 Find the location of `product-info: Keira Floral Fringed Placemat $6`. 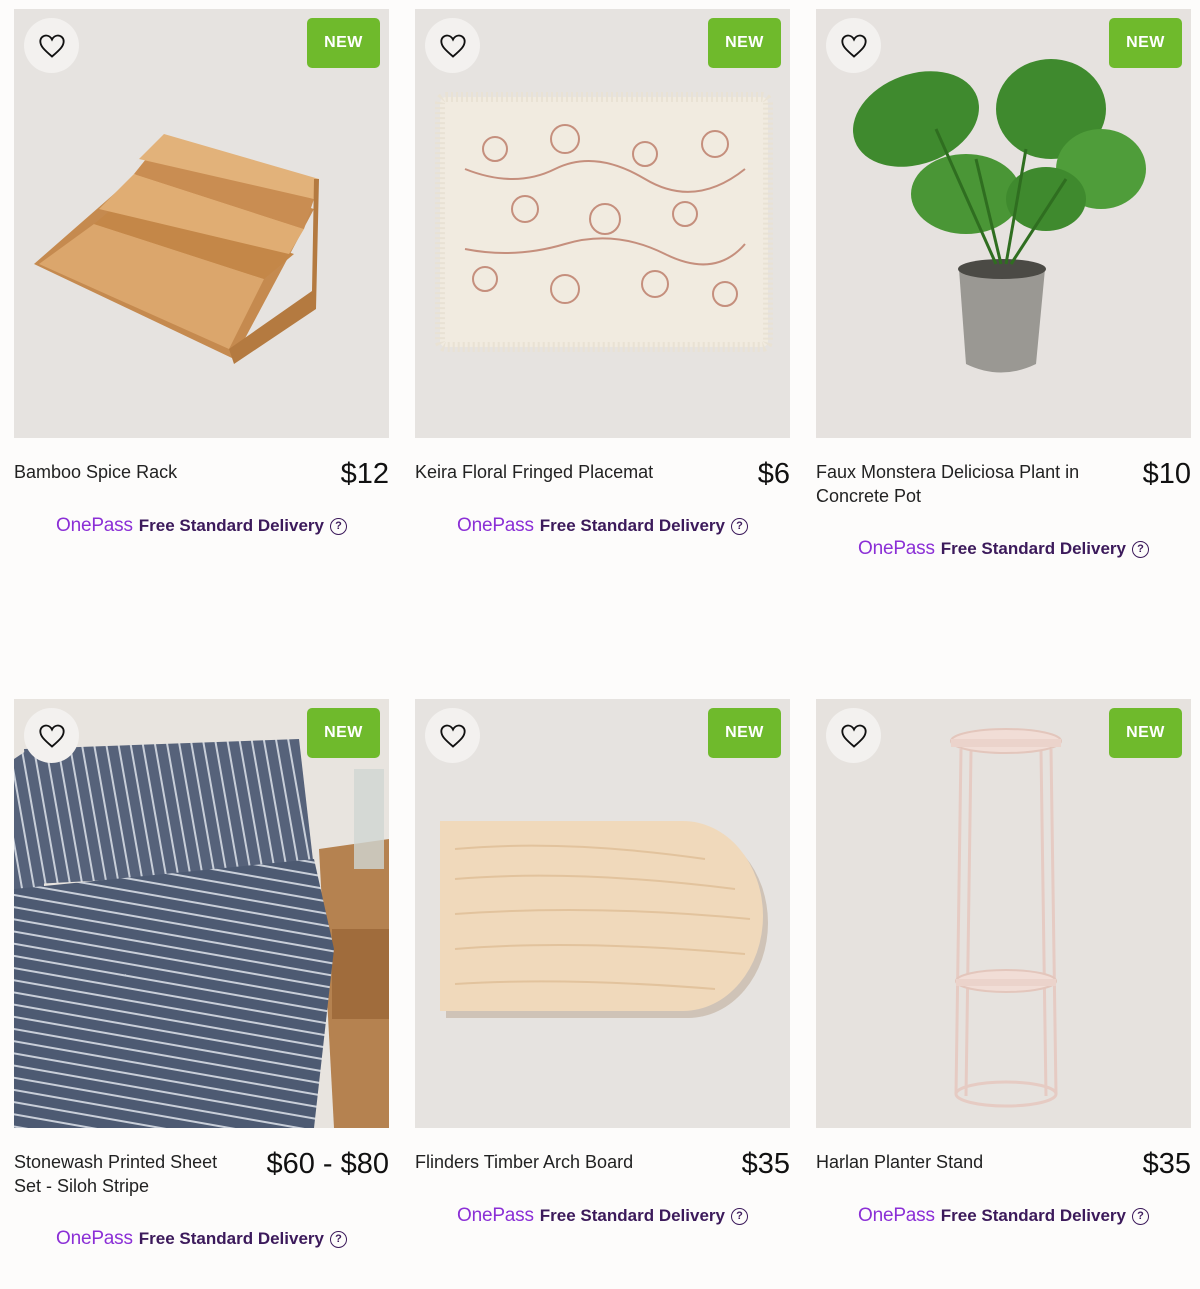

product-info: Keira Floral Fringed Placemat $6 is located at coordinates (602, 473).